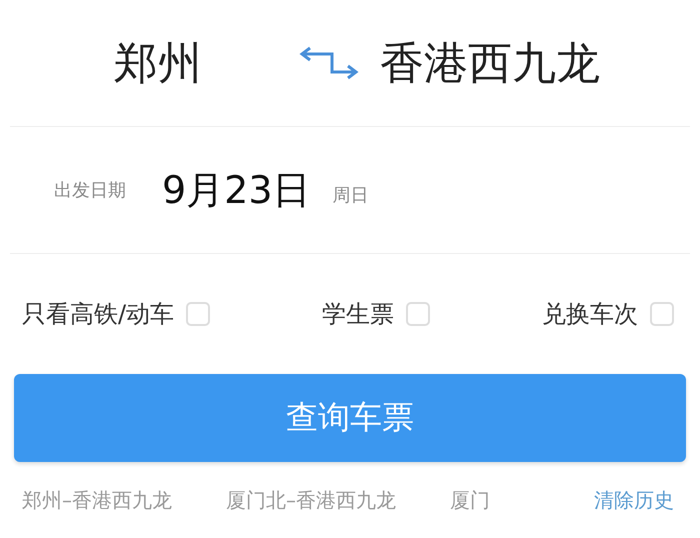  What do you see at coordinates (90, 190) in the screenshot?
I see `date-label: 出发日期` at bounding box center [90, 190].